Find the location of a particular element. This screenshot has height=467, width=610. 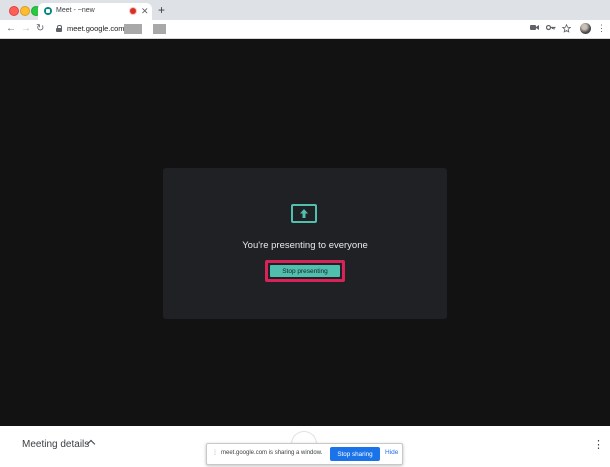

back-arrow-icon: ← is located at coordinates (11, 29).